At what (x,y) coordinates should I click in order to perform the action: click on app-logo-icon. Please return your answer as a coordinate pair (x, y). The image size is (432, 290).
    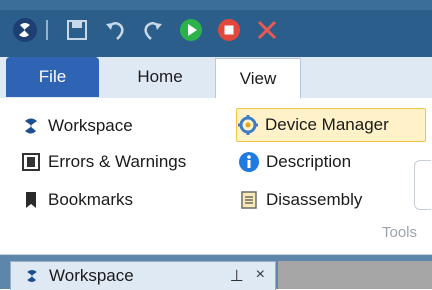
    Looking at the image, I should click on (25, 30).